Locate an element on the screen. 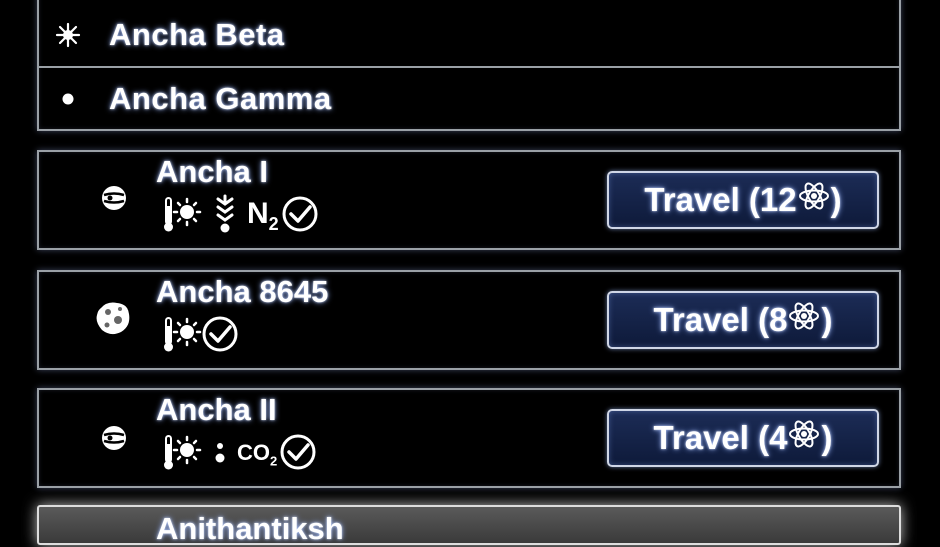 The image size is (940, 547). planet-name: Ancha II is located at coordinates (216, 409).